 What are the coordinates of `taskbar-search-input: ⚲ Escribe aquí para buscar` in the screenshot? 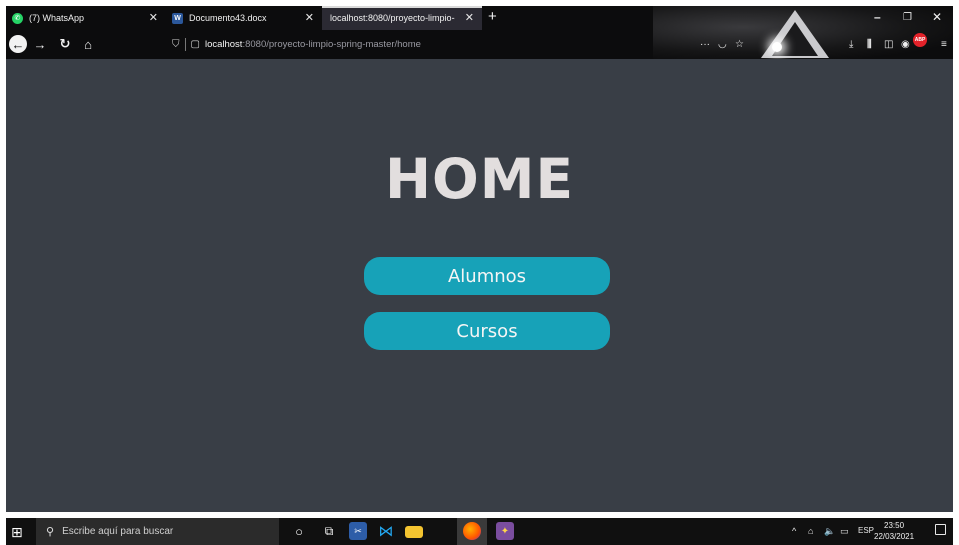 It's located at (157, 531).